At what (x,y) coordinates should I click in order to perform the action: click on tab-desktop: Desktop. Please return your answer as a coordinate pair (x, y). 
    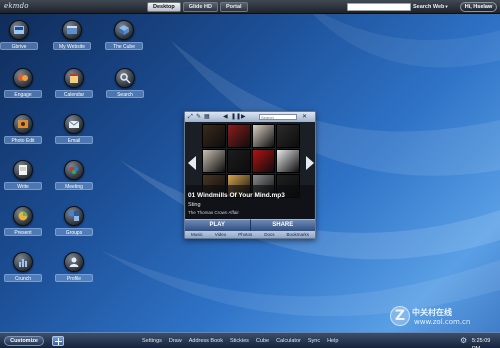
    Looking at the image, I should click on (164, 7).